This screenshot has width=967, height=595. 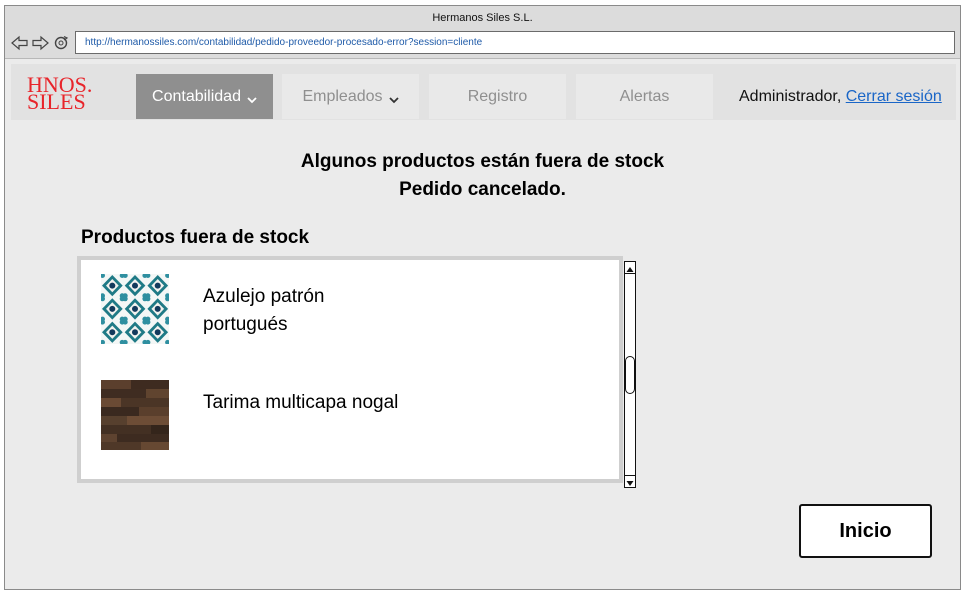 What do you see at coordinates (790, 96) in the screenshot?
I see `user-name: Administrador,` at bounding box center [790, 96].